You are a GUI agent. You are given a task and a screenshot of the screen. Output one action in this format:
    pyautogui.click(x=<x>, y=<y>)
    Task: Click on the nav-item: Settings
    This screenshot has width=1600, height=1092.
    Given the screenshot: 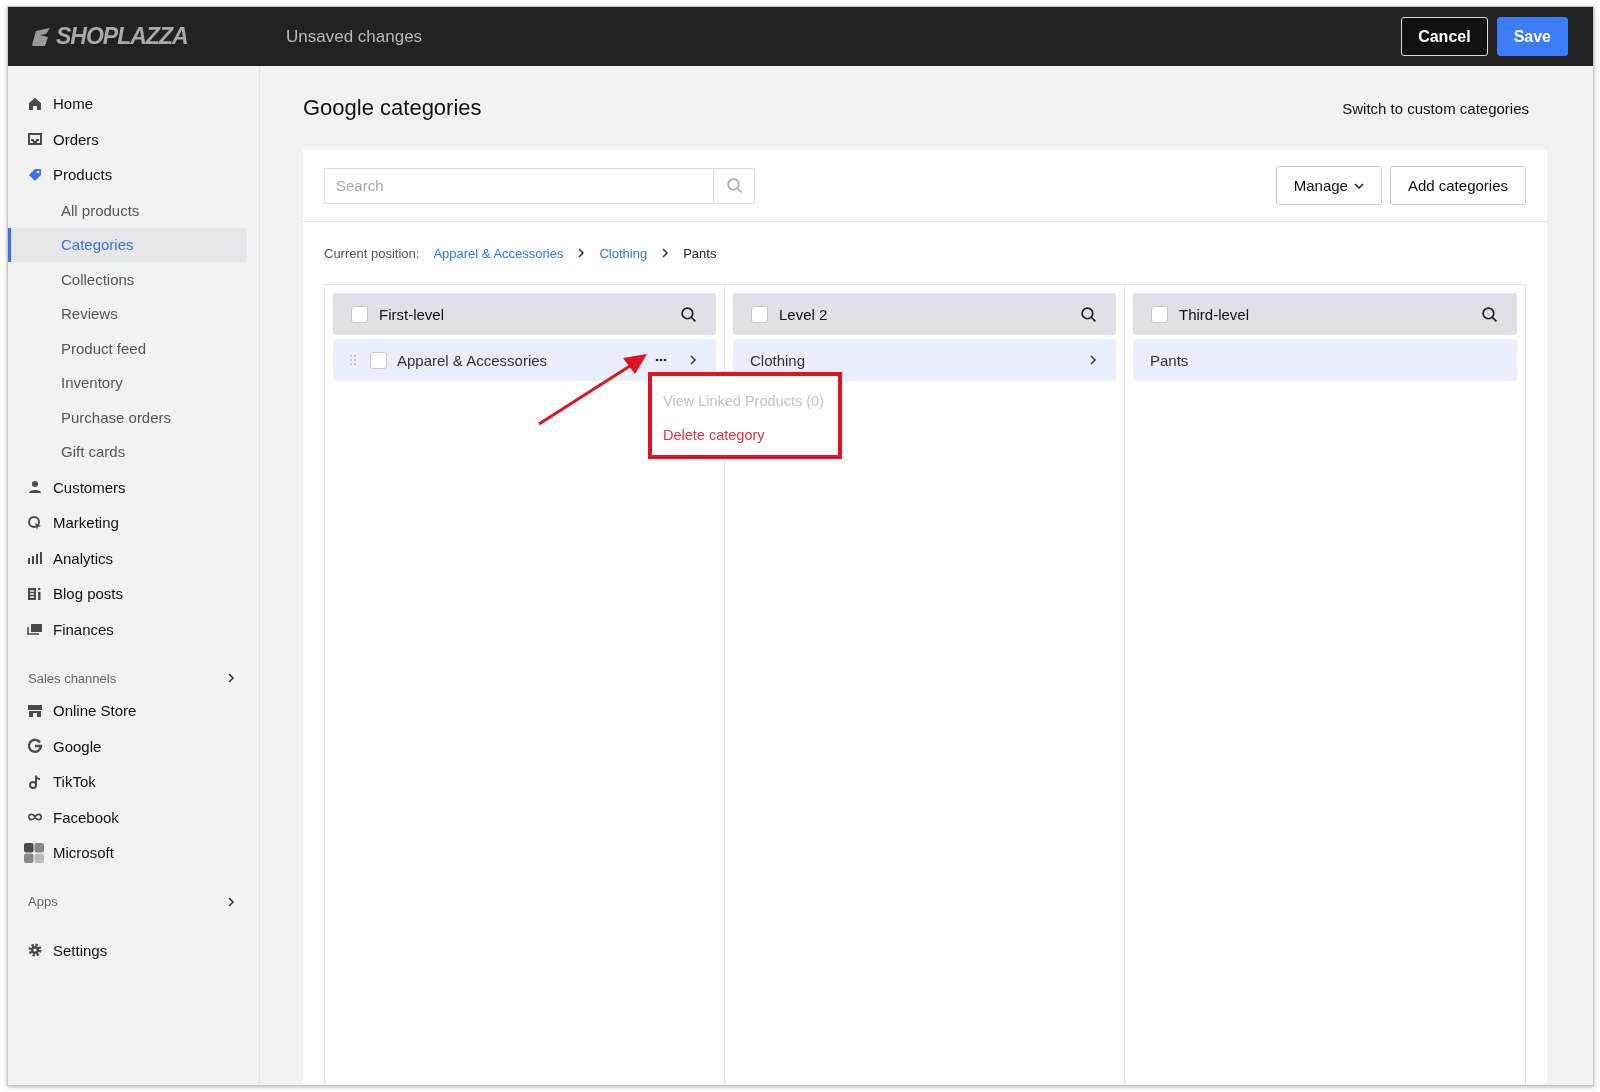 What is the action you would take?
    pyautogui.click(x=133, y=950)
    